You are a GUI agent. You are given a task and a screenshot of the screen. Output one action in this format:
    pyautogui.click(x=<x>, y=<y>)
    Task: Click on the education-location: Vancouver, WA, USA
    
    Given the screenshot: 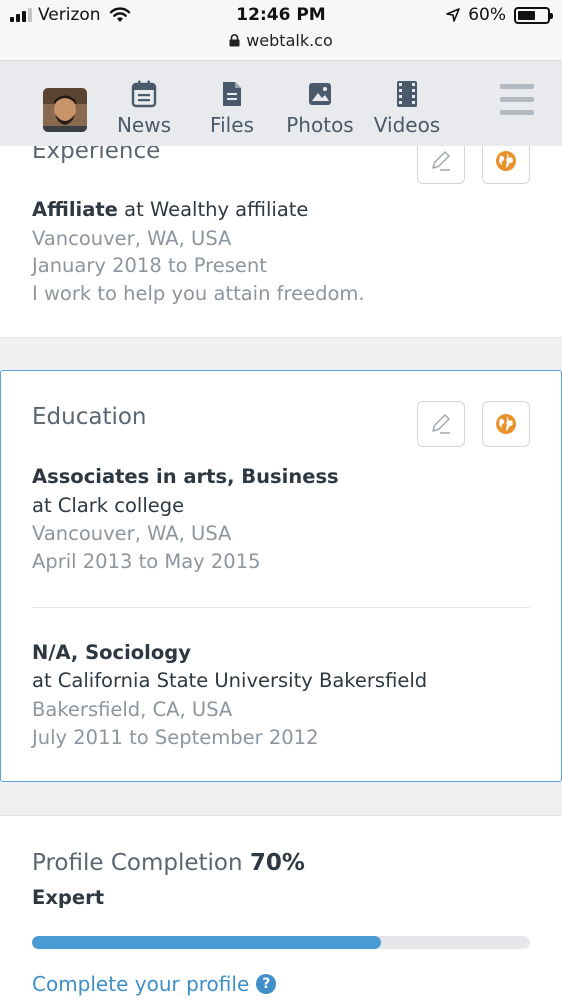 What is the action you would take?
    pyautogui.click(x=132, y=533)
    